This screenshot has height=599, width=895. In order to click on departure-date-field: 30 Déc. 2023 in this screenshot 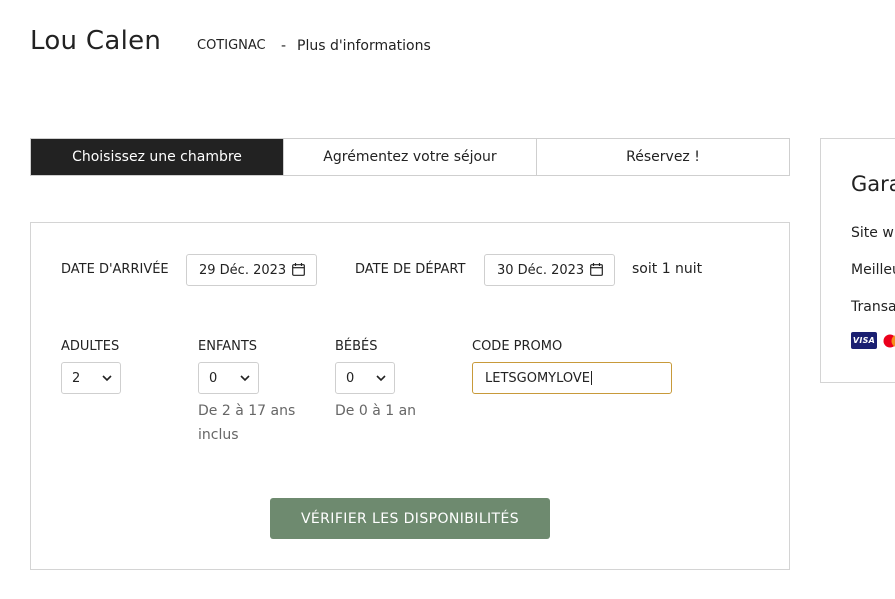, I will do `click(549, 270)`.